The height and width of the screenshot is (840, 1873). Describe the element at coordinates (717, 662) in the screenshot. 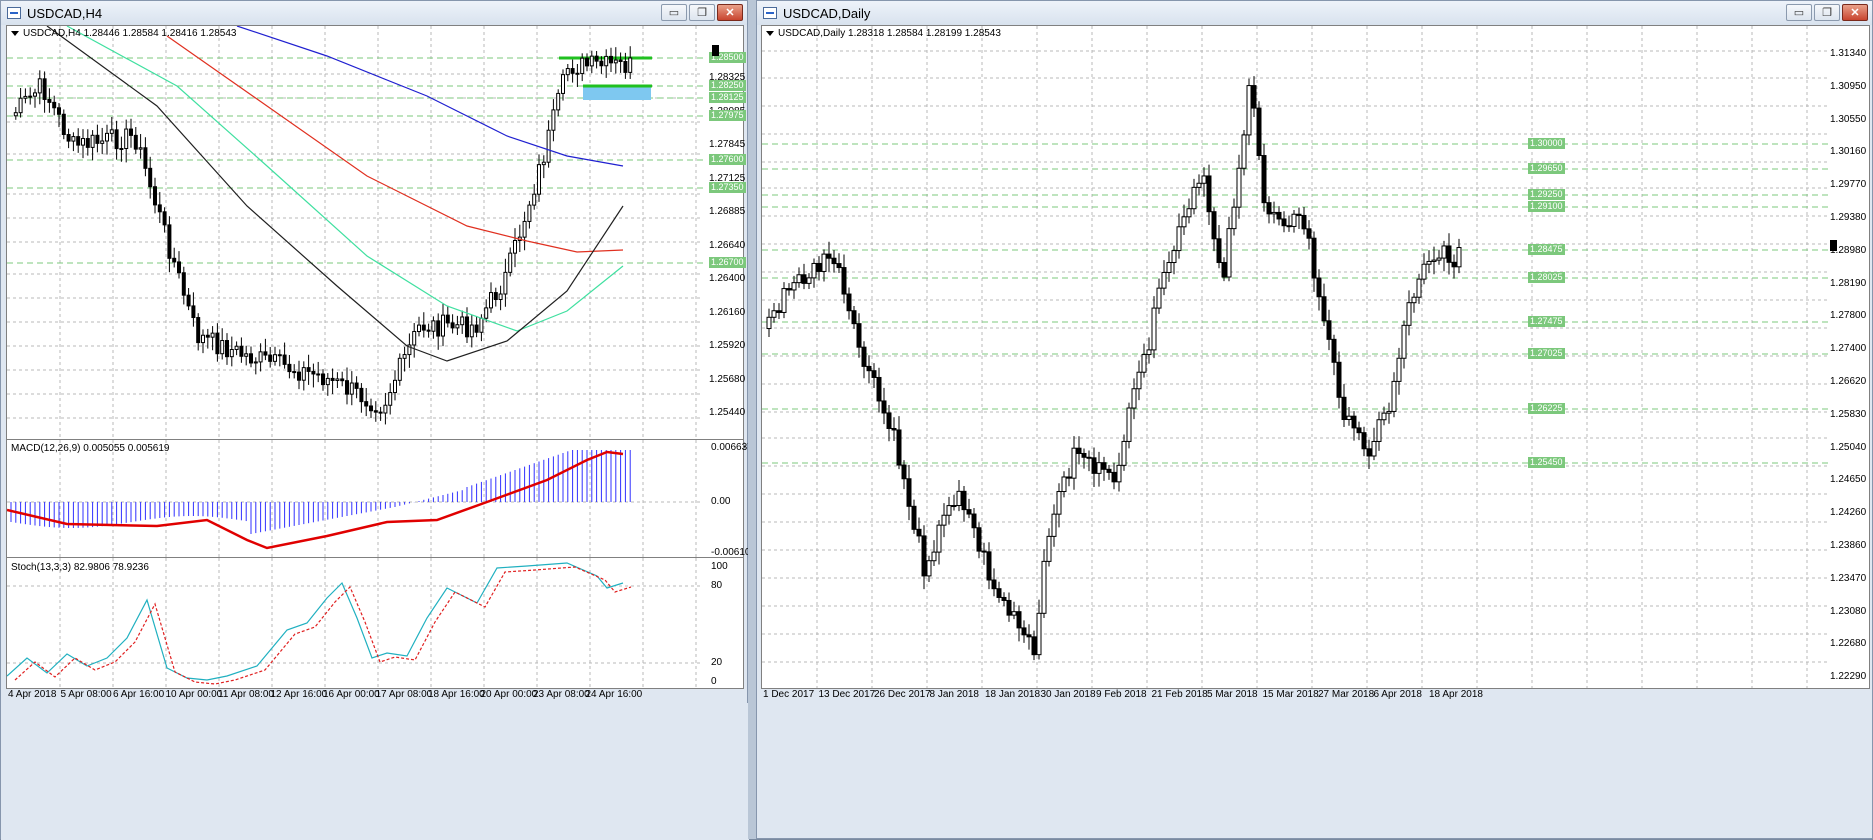

I see `stoch-axis-20: 20` at that location.